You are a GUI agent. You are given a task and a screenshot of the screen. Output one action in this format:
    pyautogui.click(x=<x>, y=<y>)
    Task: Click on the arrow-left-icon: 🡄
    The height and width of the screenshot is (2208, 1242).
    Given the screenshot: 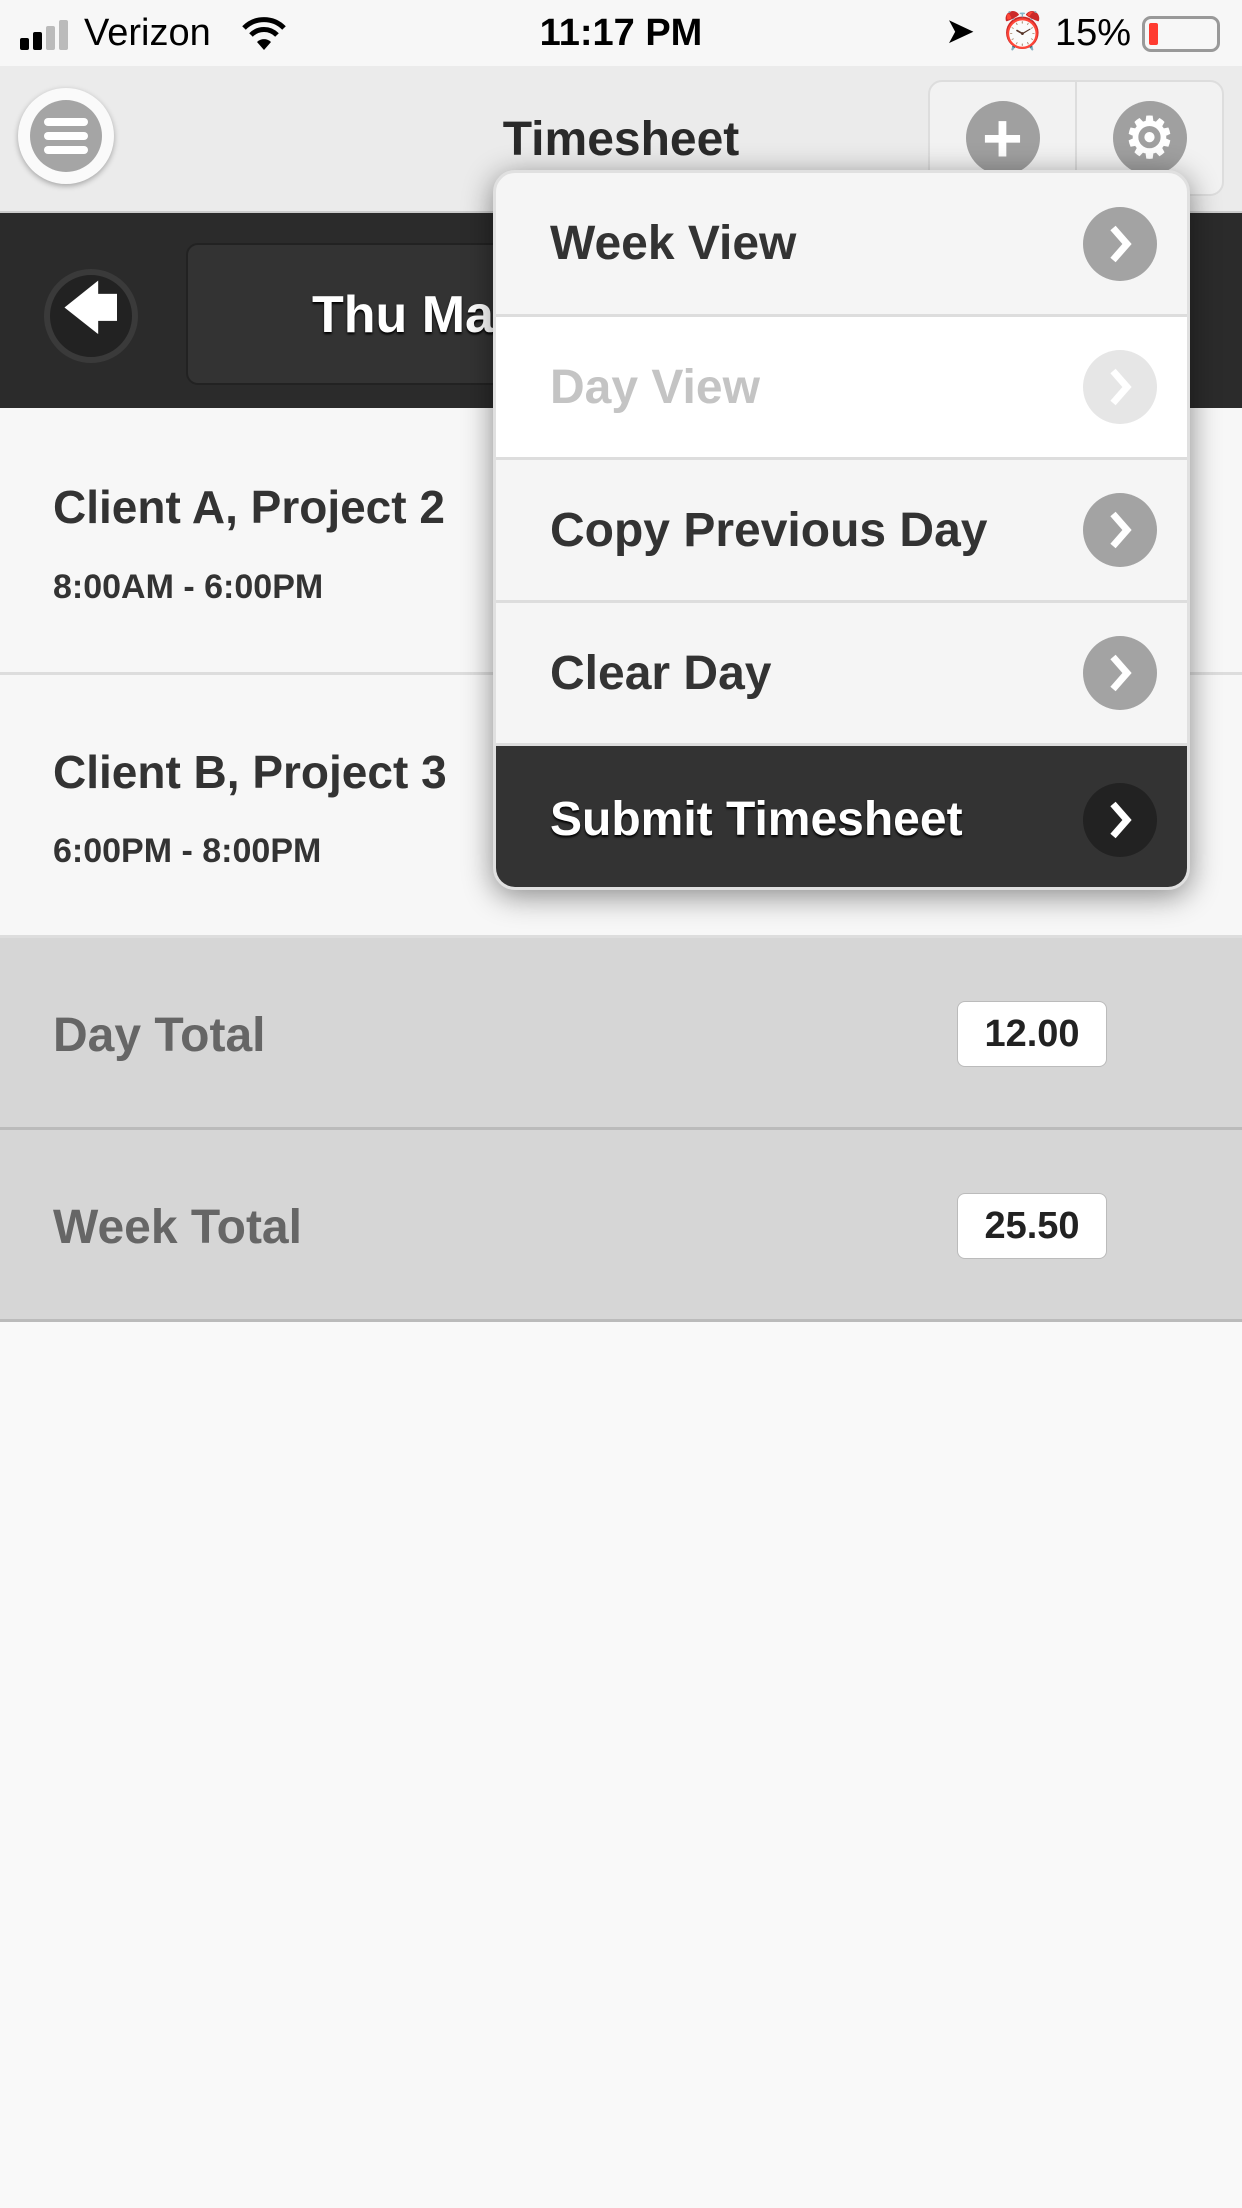 What is the action you would take?
    pyautogui.click(x=91, y=309)
    